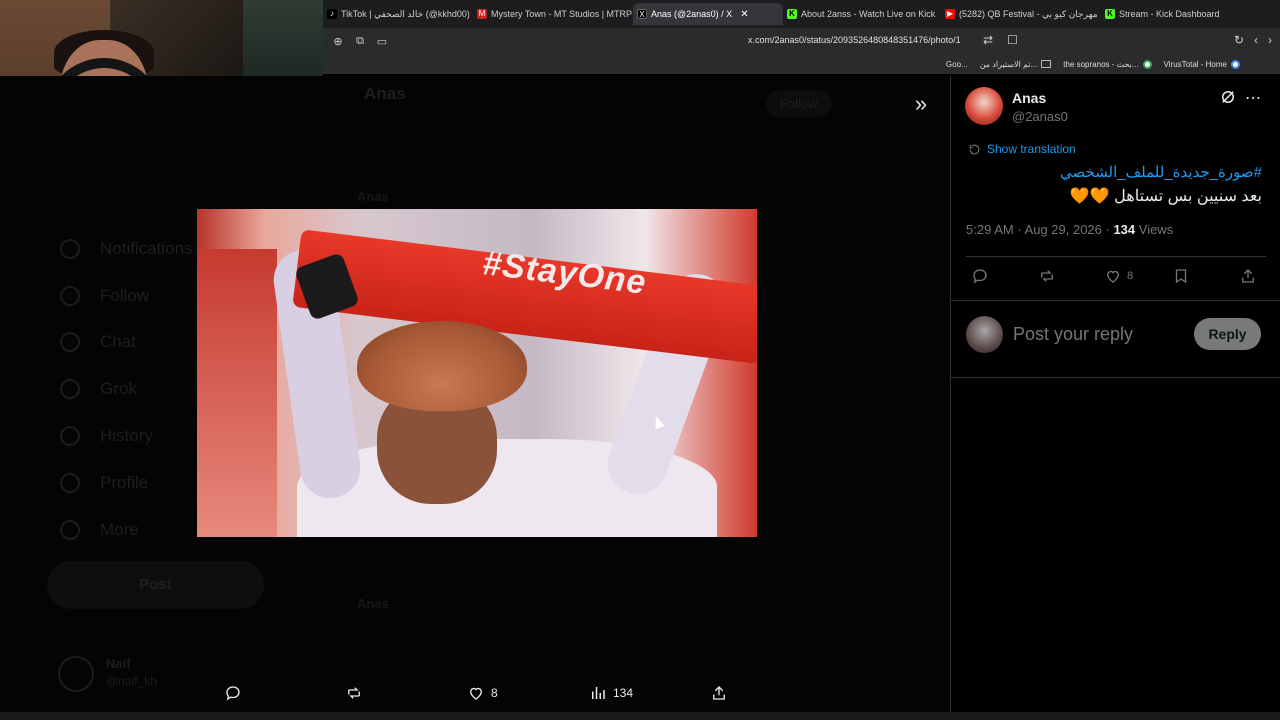  What do you see at coordinates (562, 14) in the screenshot?
I see `tab-label: Mystery Town - MT Studios | MTRP` at bounding box center [562, 14].